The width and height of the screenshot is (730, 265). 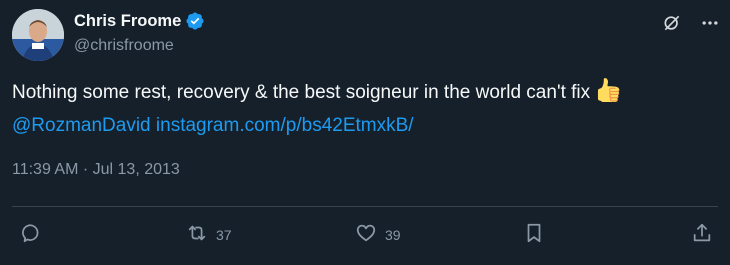 What do you see at coordinates (672, 23) in the screenshot?
I see `grok-icon` at bounding box center [672, 23].